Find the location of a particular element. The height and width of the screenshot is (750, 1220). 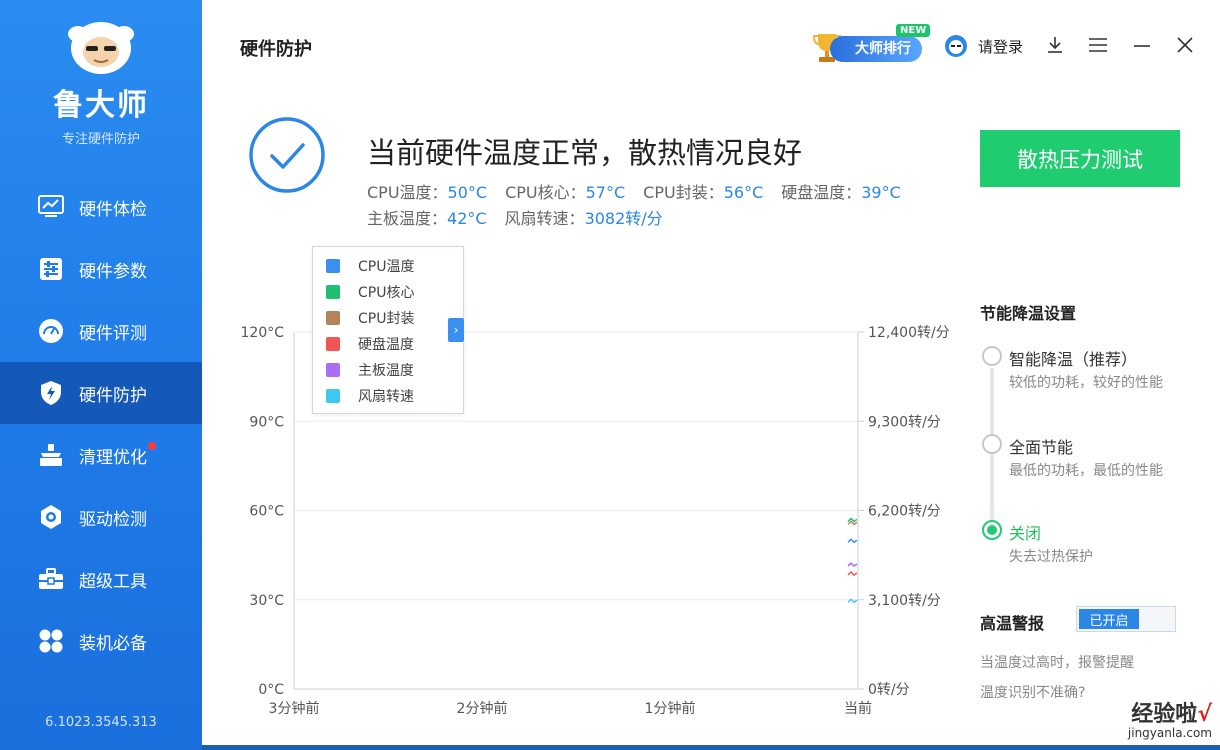

reading-label: CPU封装： is located at coordinates (683, 192).